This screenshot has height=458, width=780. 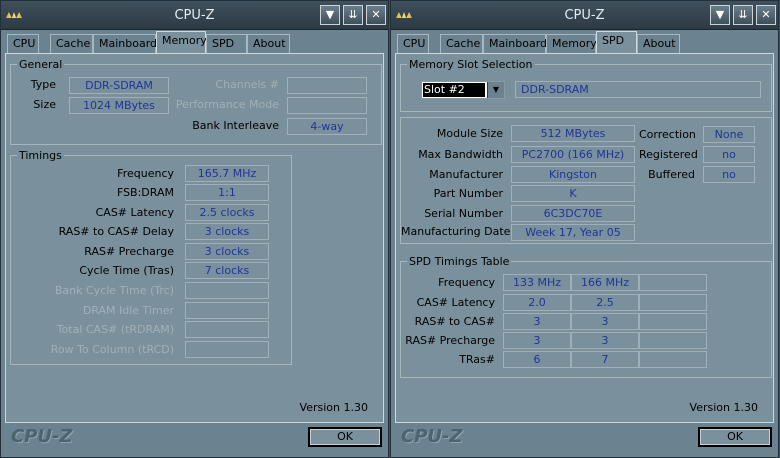 What do you see at coordinates (40, 155) in the screenshot?
I see `group-title: Timings` at bounding box center [40, 155].